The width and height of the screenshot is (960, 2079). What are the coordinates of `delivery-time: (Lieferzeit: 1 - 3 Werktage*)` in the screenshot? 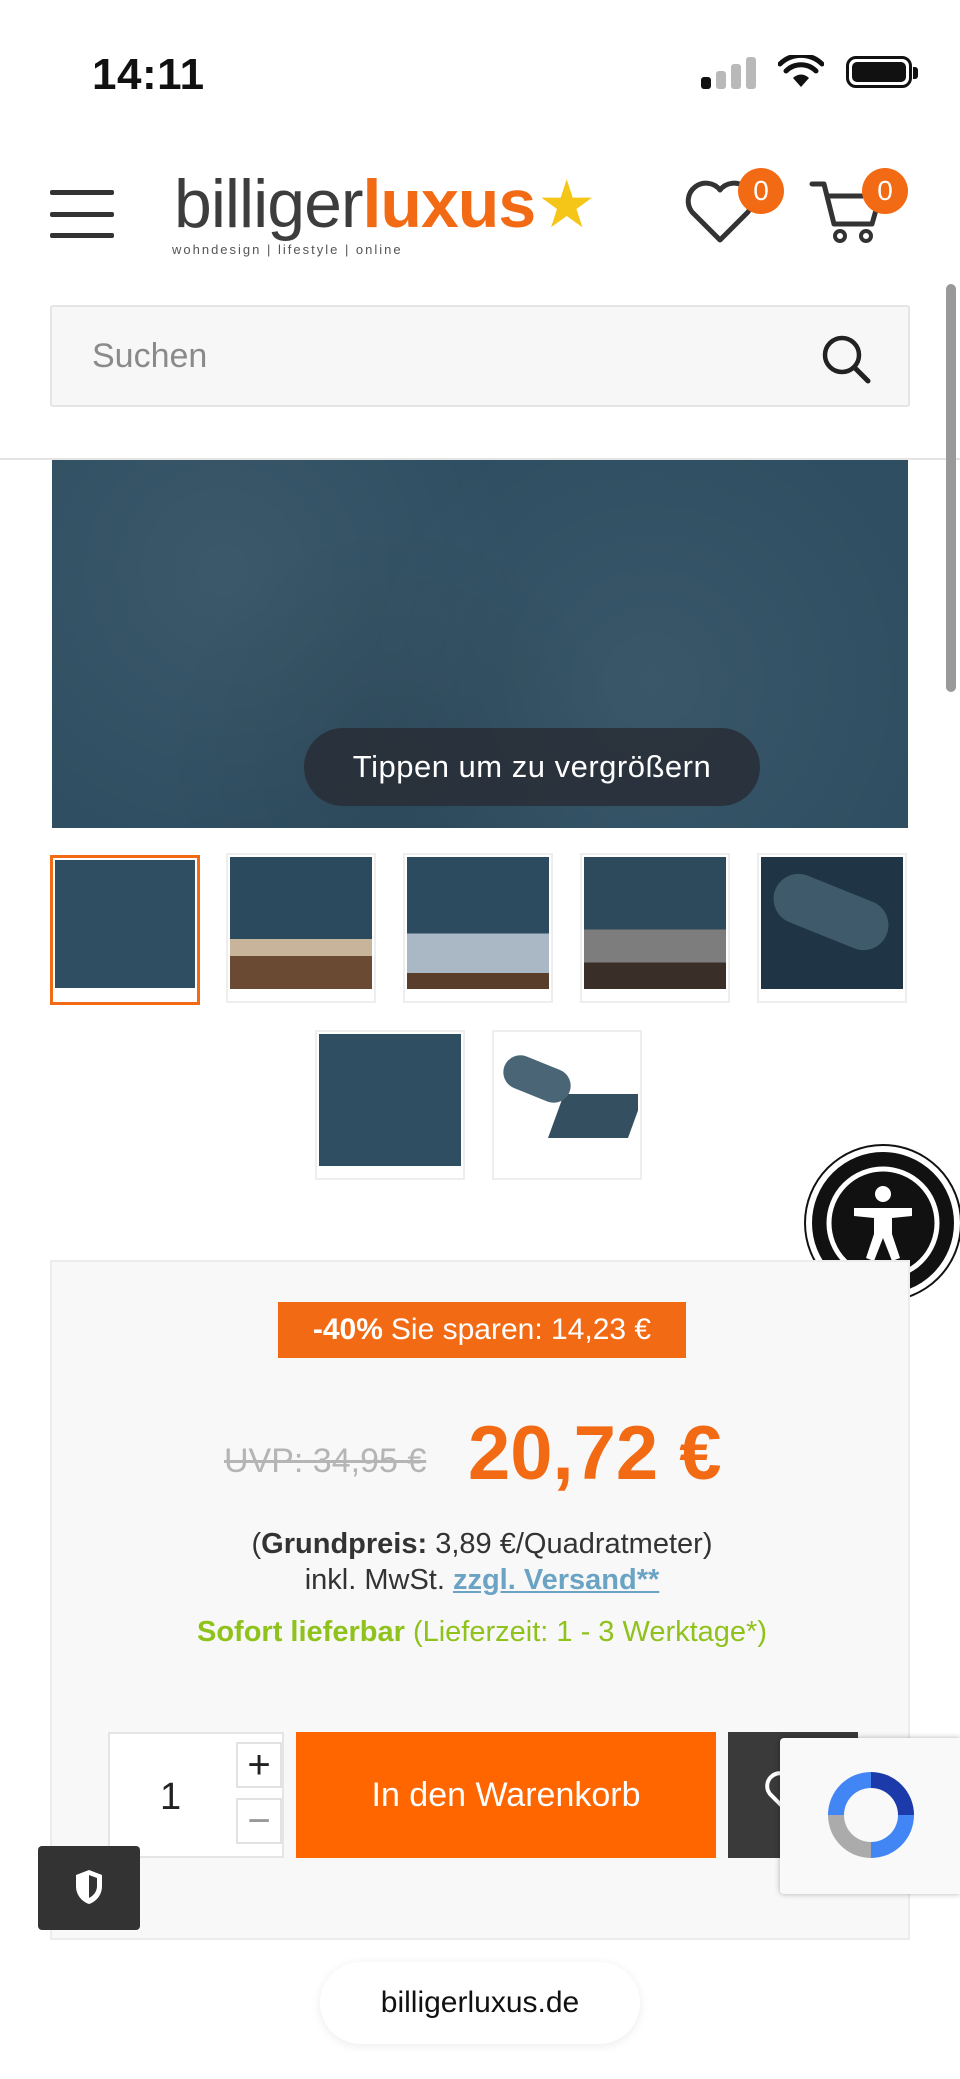 It's located at (589, 1632).